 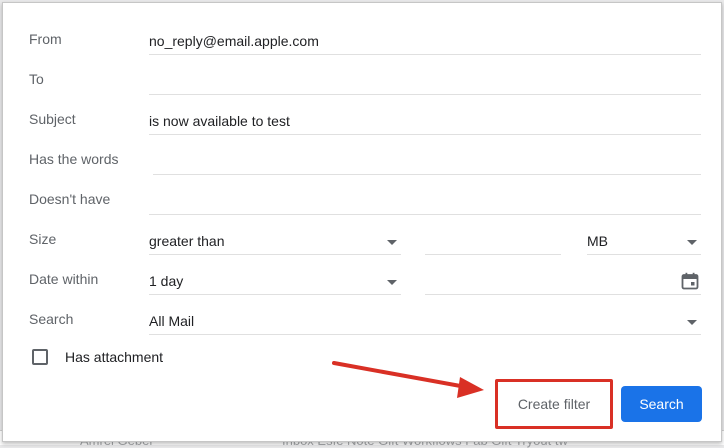 What do you see at coordinates (690, 282) in the screenshot?
I see `calendar-icon` at bounding box center [690, 282].